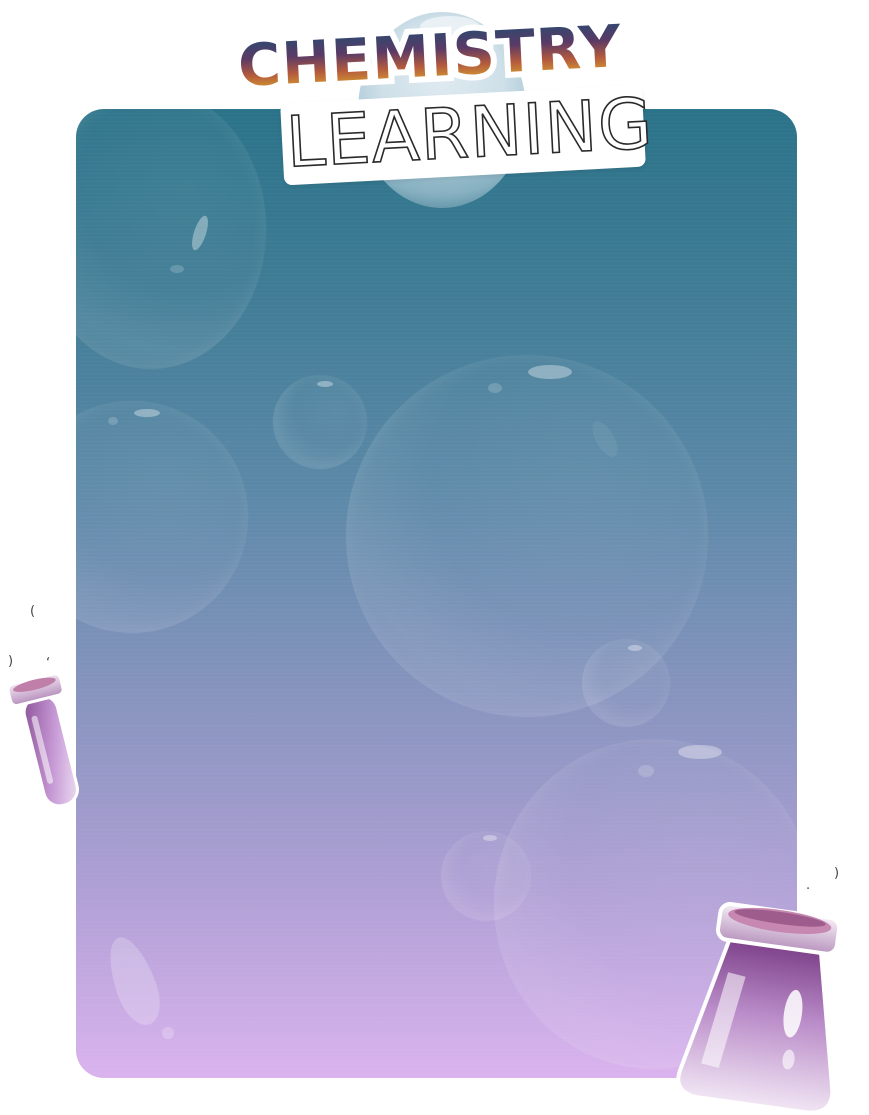  Describe the element at coordinates (626, 683) in the screenshot. I see `bubble-small-right` at that location.